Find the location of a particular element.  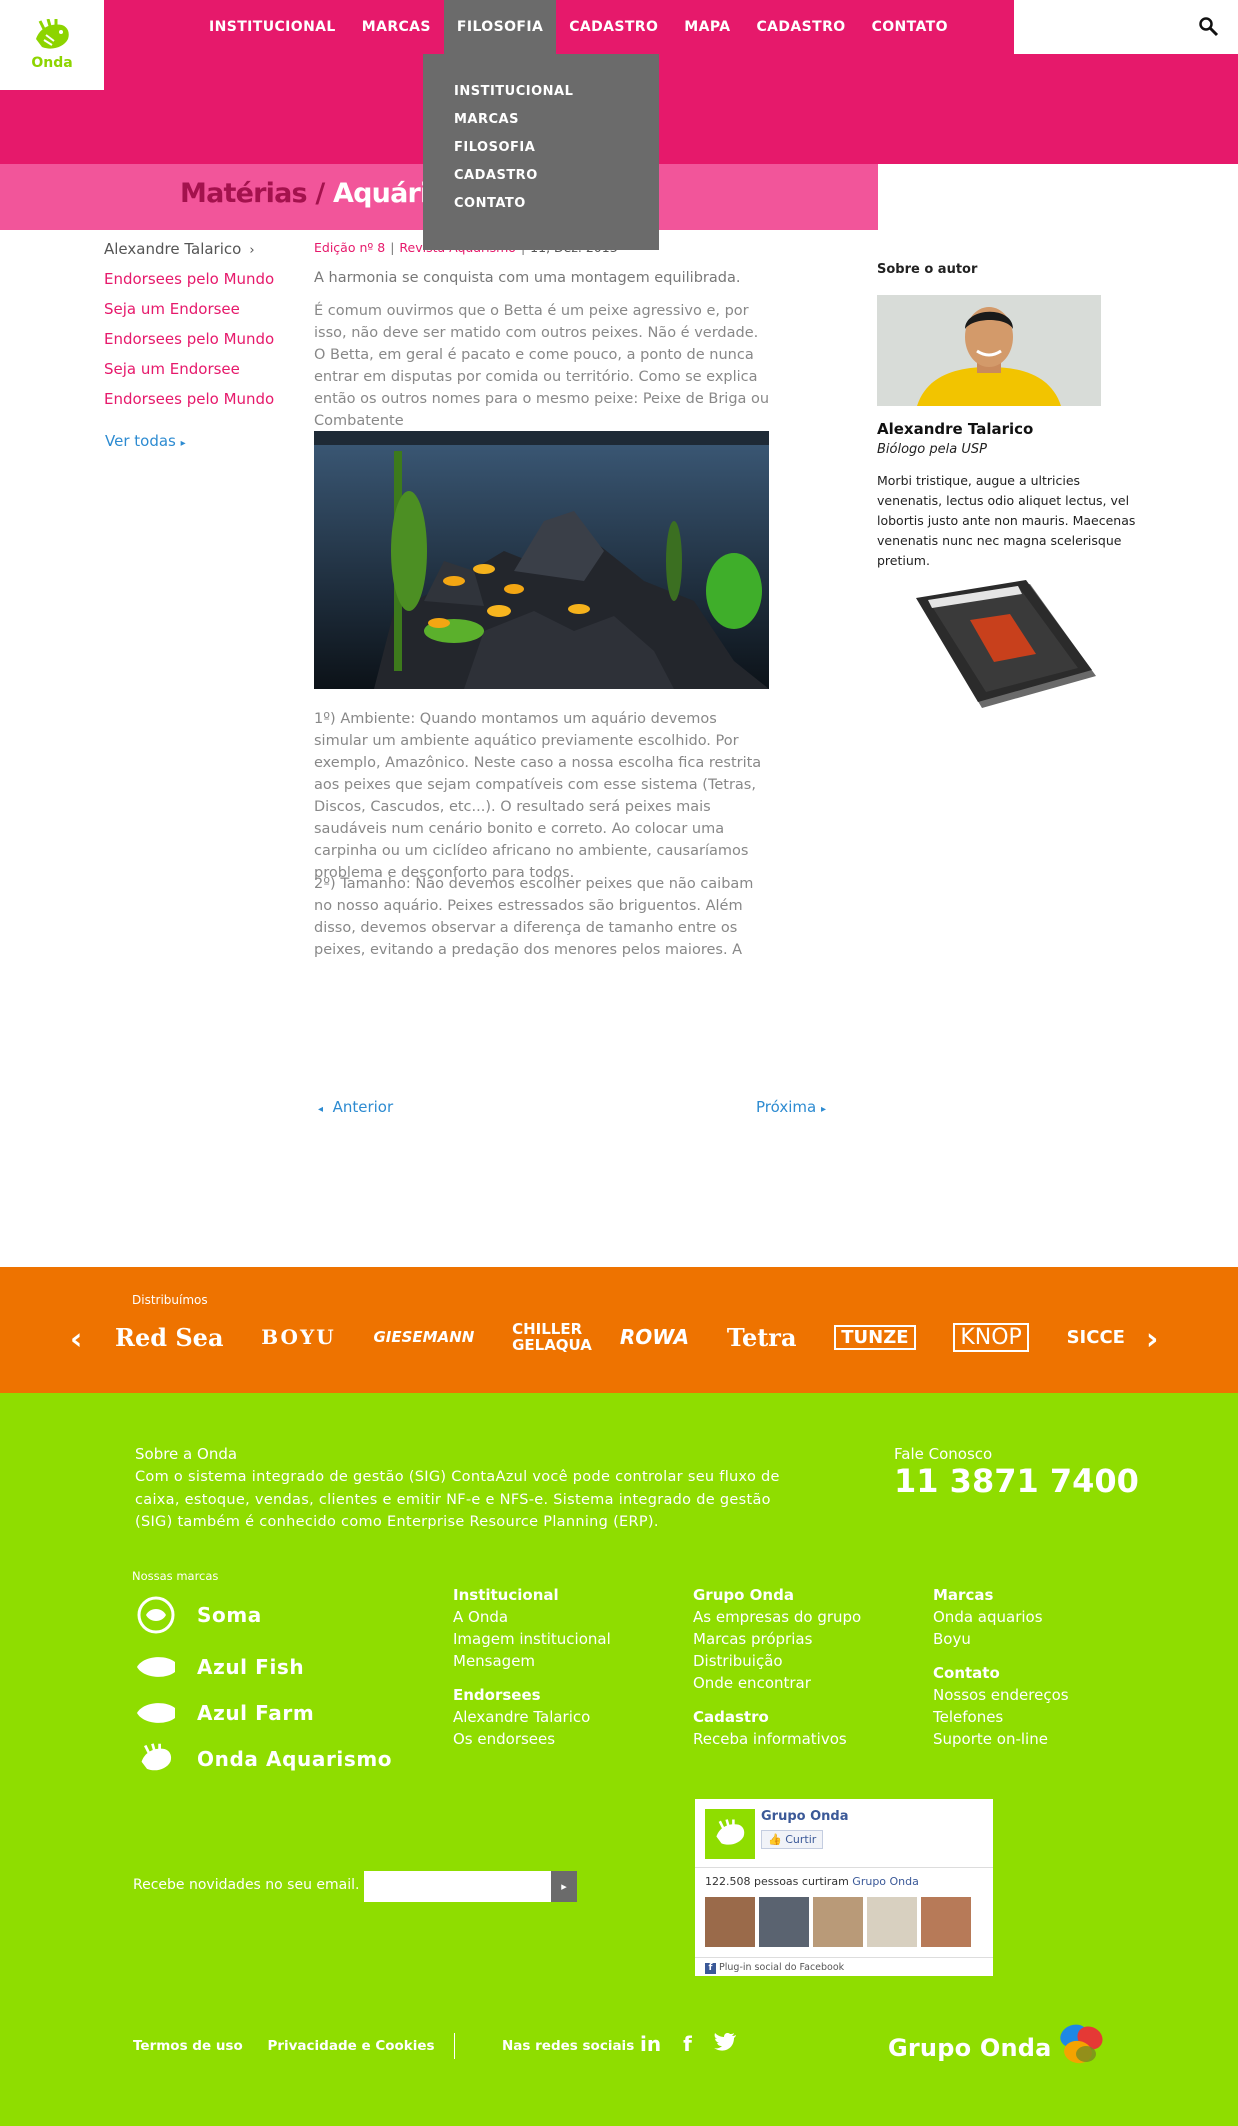

brand-logo-redsea: Red Sea is located at coordinates (169, 1337).